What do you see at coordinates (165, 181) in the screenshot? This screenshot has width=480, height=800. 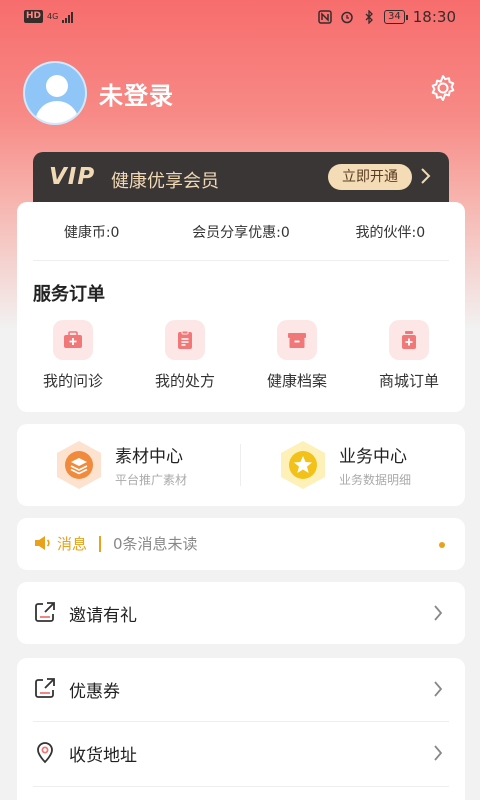 I see `vip-title: 健康优享会员` at bounding box center [165, 181].